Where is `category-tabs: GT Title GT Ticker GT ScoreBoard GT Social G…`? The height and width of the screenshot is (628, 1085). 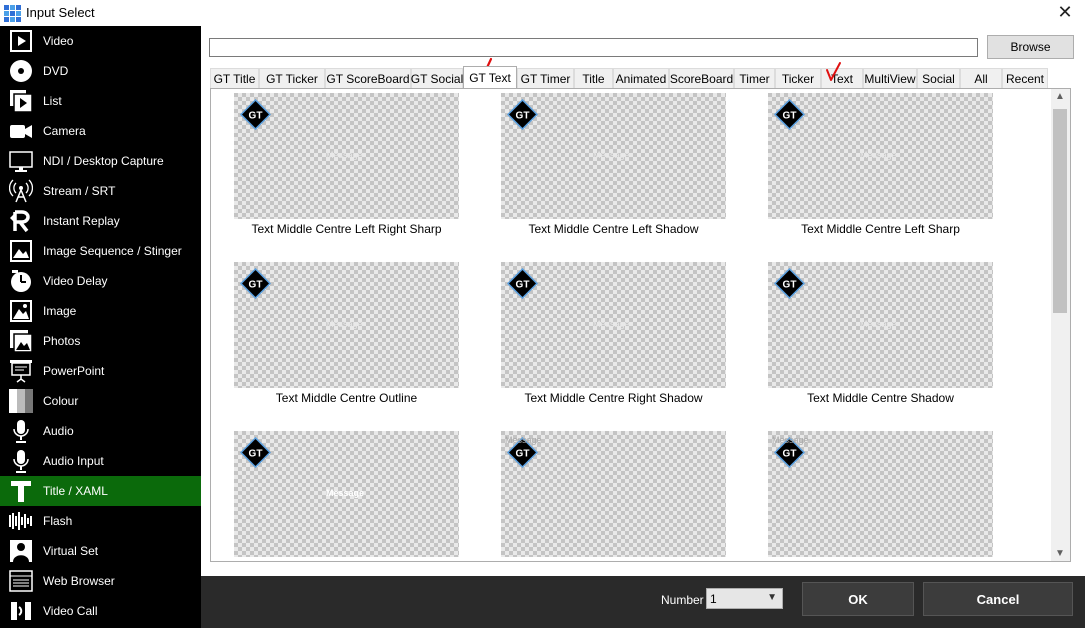 category-tabs: GT Title GT Ticker GT ScoreBoard GT Social G… is located at coordinates (630, 77).